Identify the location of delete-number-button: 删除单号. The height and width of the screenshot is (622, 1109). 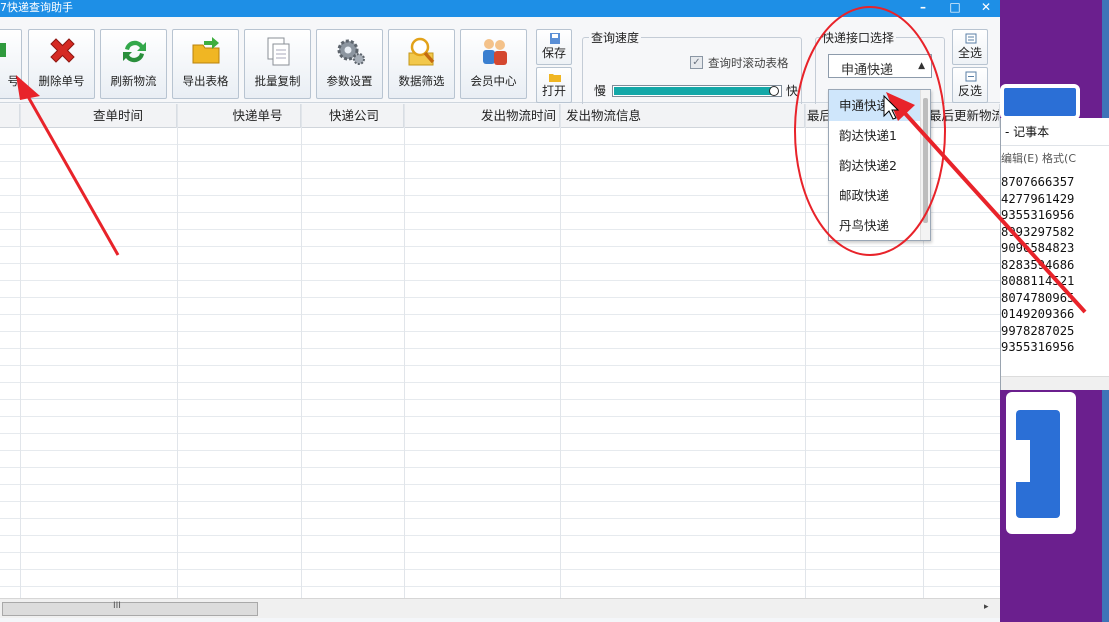
(61, 64).